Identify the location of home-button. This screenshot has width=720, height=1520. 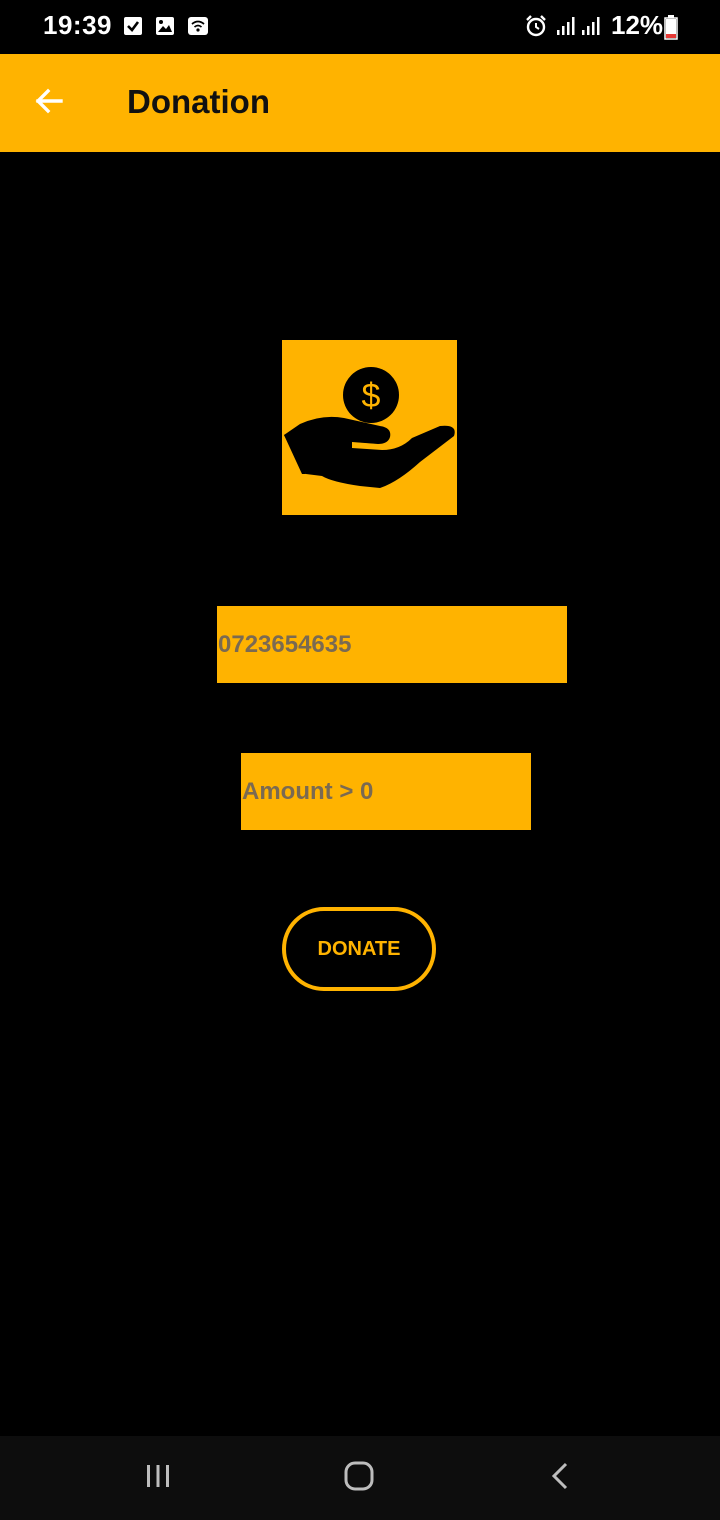
(359, 1478).